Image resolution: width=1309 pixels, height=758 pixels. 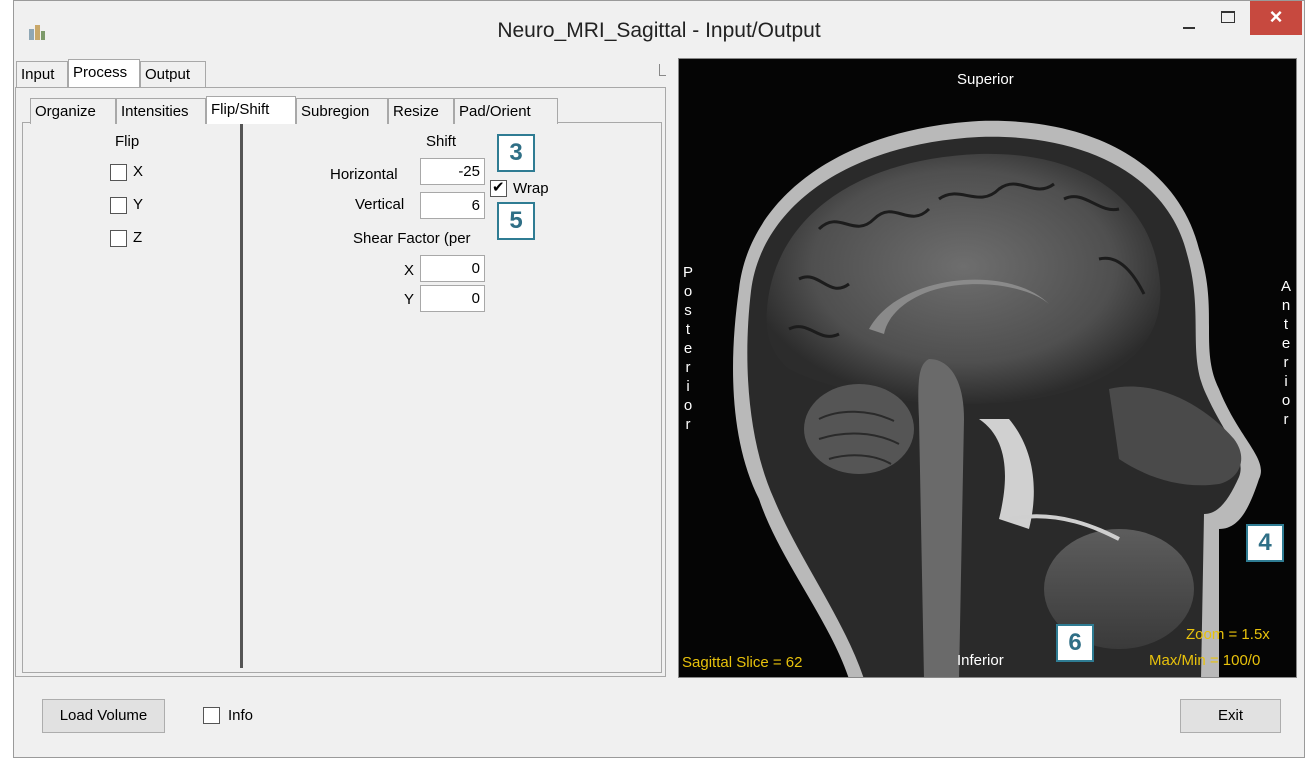 What do you see at coordinates (1075, 643) in the screenshot?
I see `callout-6: 6` at bounding box center [1075, 643].